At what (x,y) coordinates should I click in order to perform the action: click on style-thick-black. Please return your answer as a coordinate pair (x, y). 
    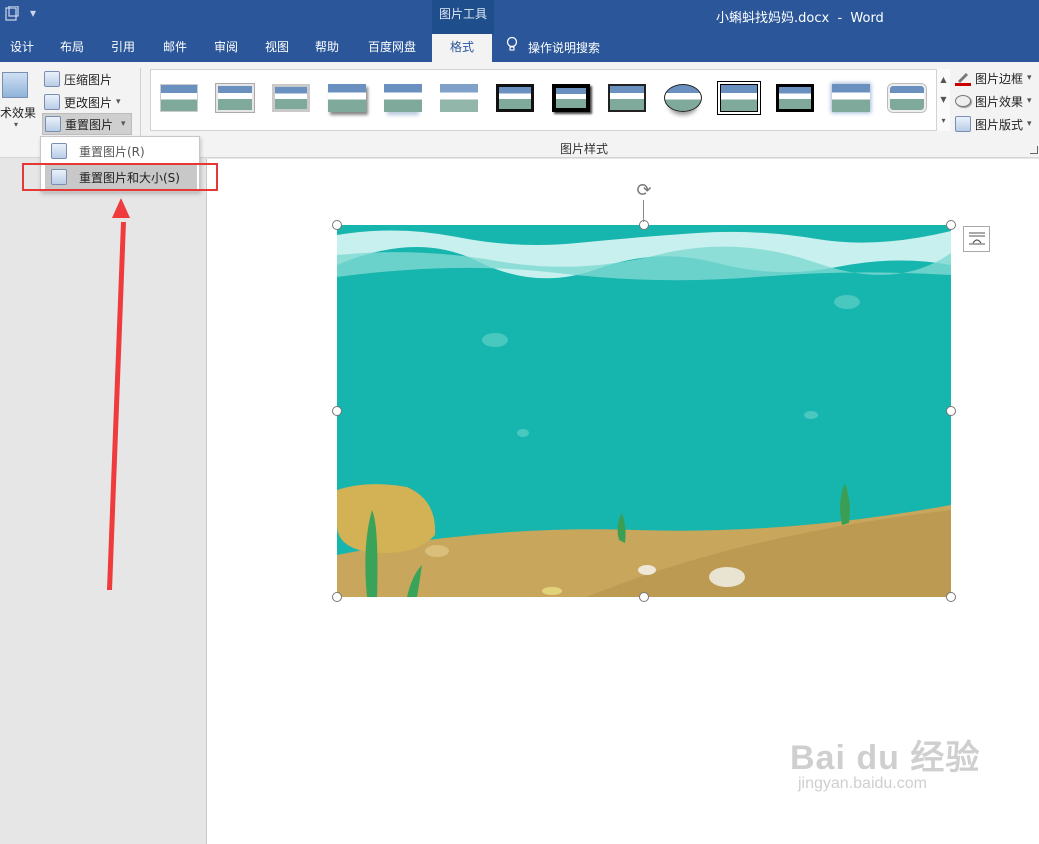
    Looking at the image, I should click on (515, 98).